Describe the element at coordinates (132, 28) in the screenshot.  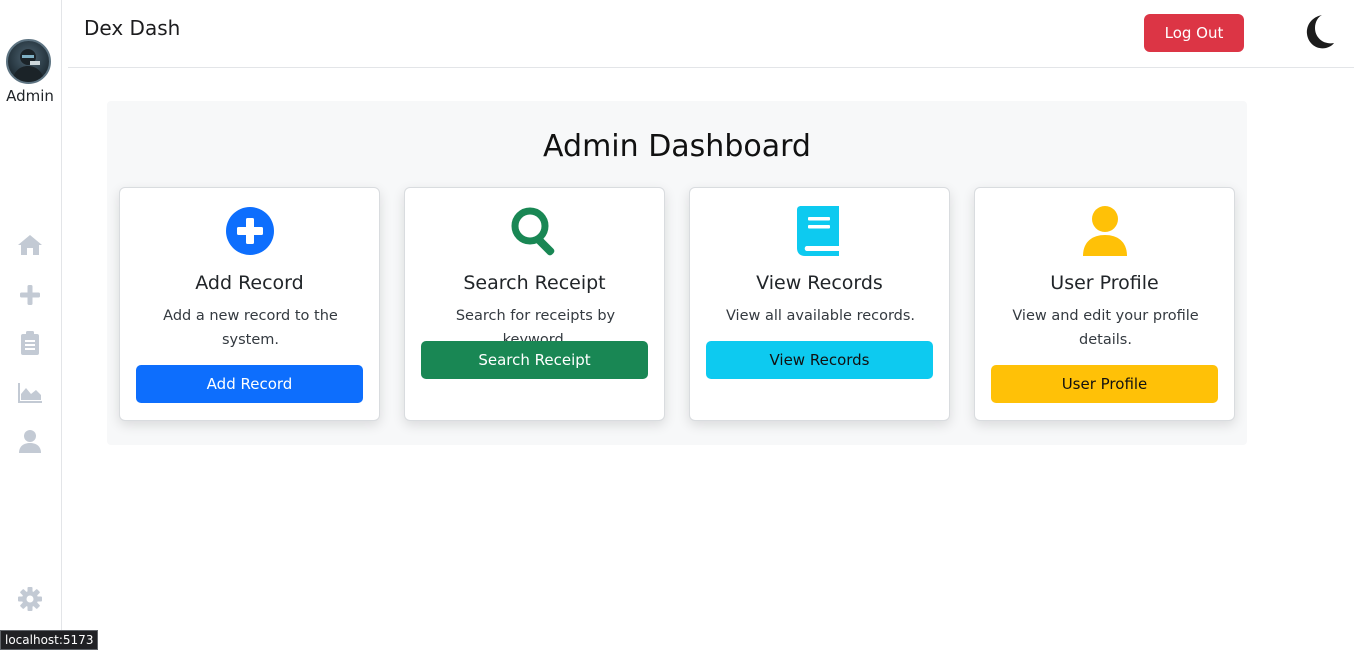
I see `brand-title: Dex Dash` at that location.